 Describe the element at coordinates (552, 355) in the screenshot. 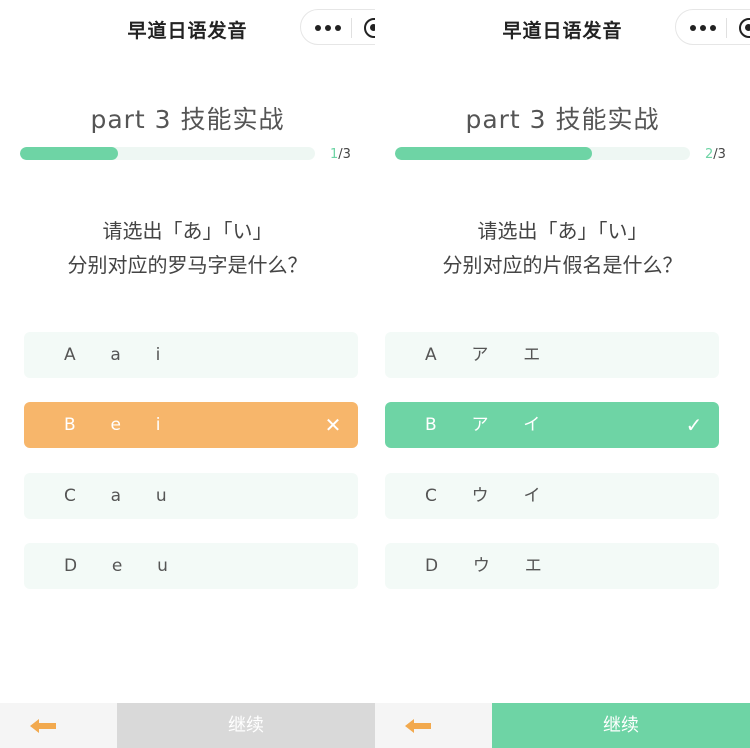

I see `option-a: A ア エ` at that location.